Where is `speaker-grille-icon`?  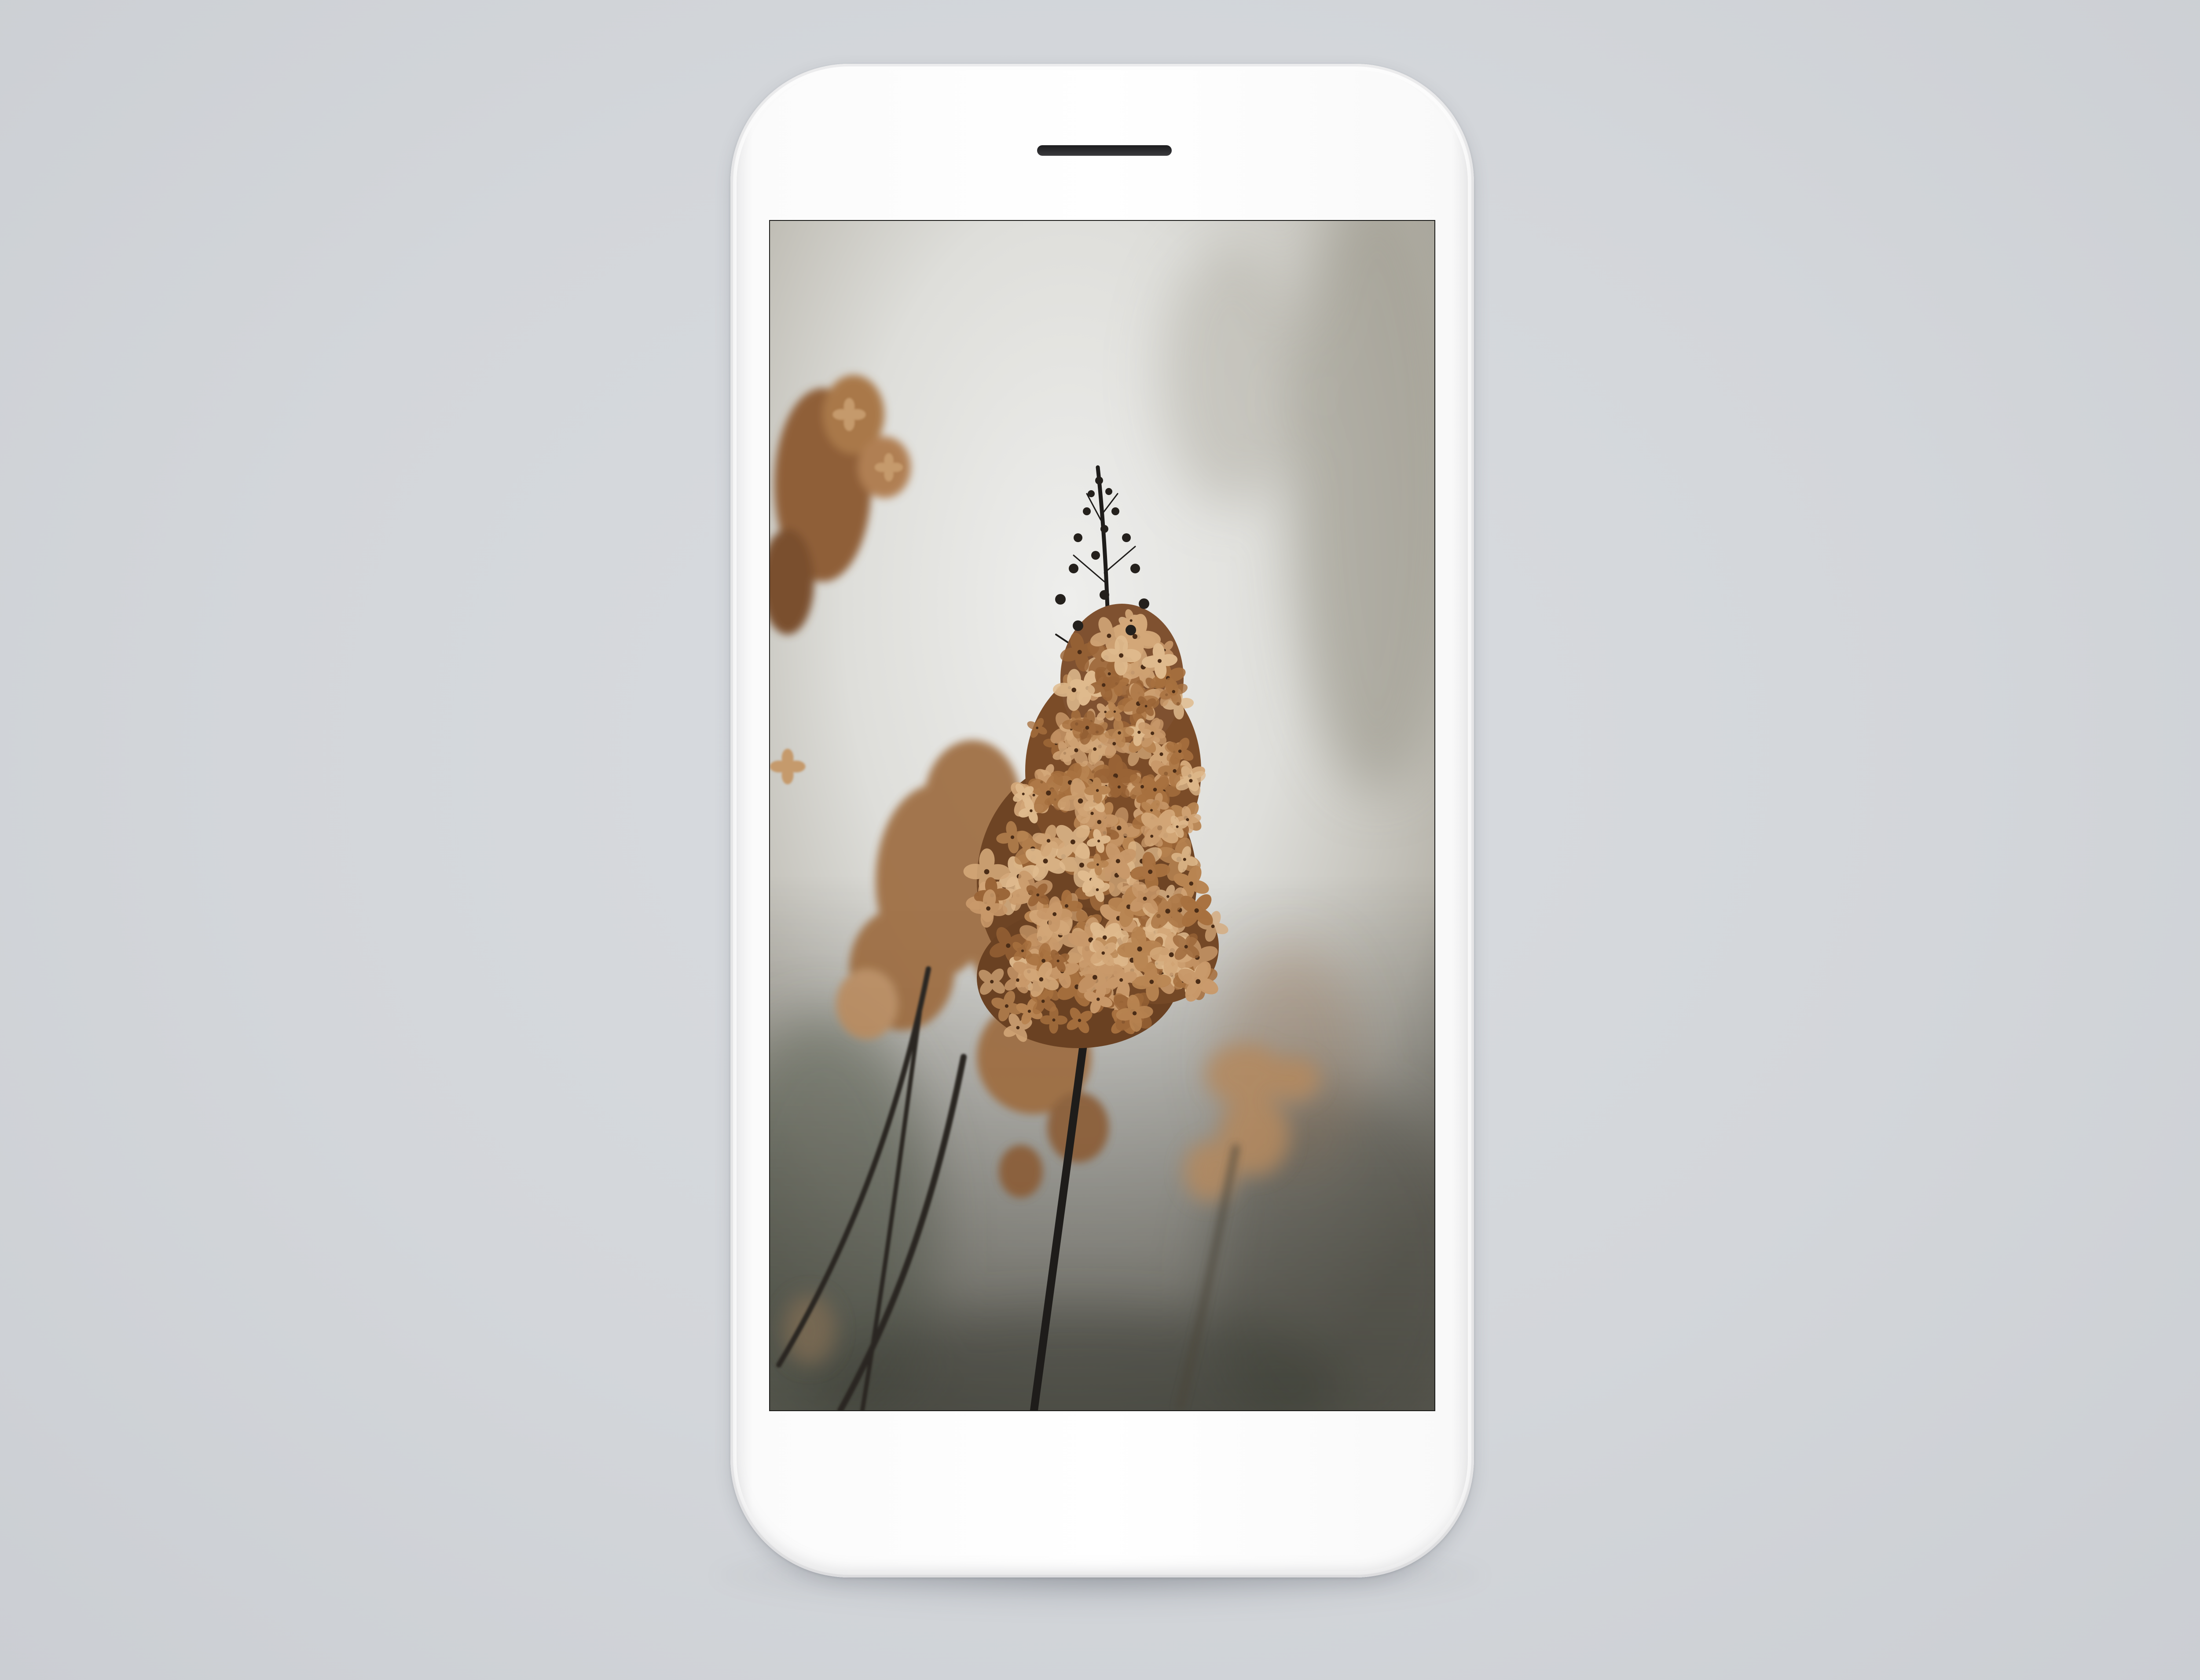 speaker-grille-icon is located at coordinates (1105, 150).